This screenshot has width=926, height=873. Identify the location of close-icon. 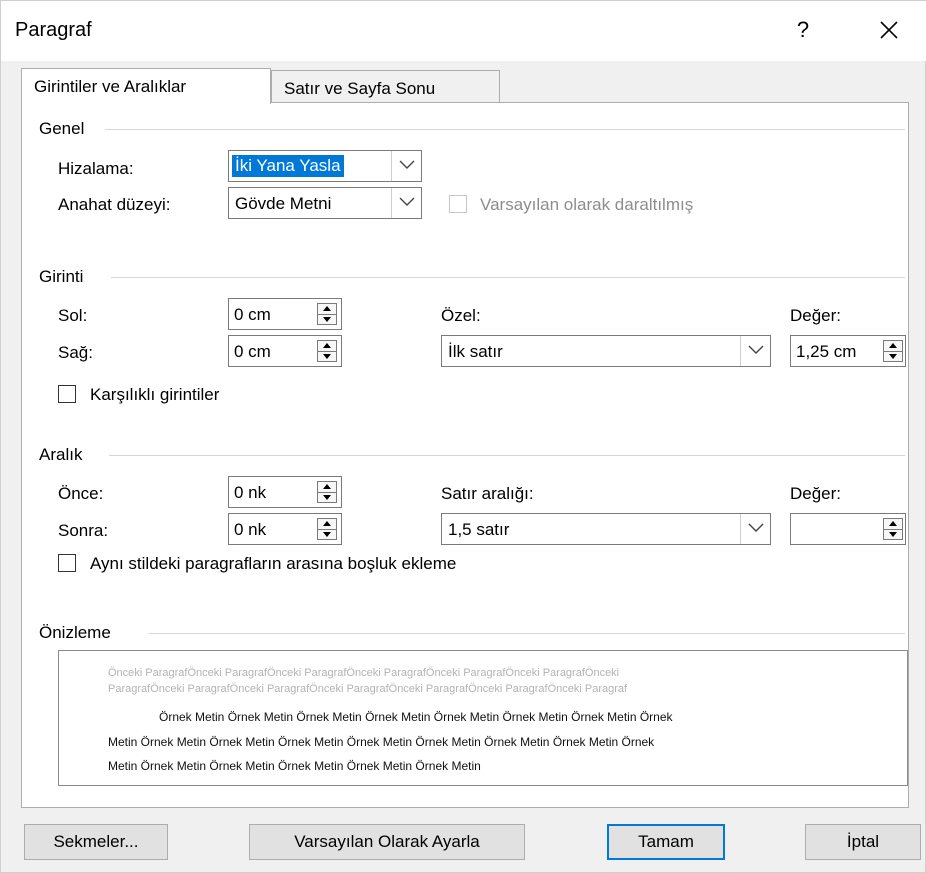
(889, 30).